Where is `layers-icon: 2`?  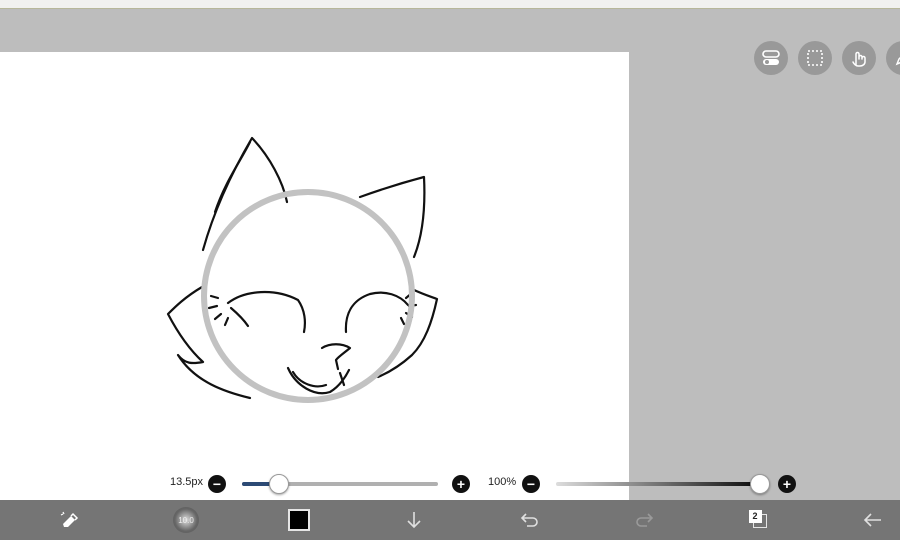
layers-icon: 2 is located at coordinates (759, 520).